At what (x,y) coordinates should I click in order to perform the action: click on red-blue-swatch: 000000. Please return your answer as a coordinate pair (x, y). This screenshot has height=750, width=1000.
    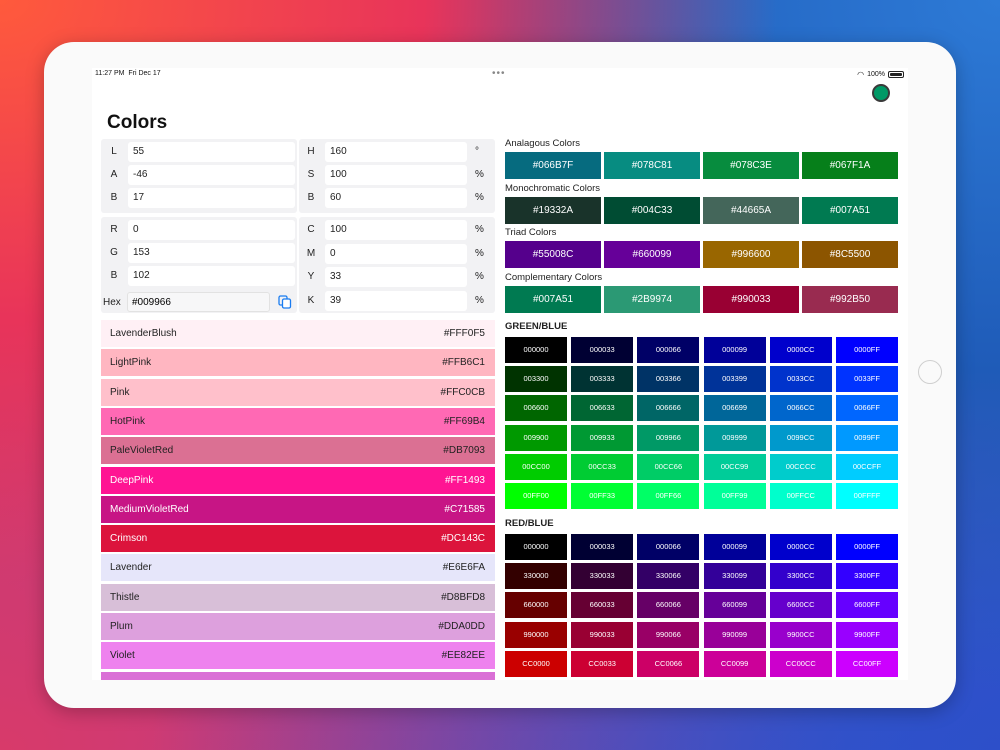
    Looking at the image, I should click on (536, 547).